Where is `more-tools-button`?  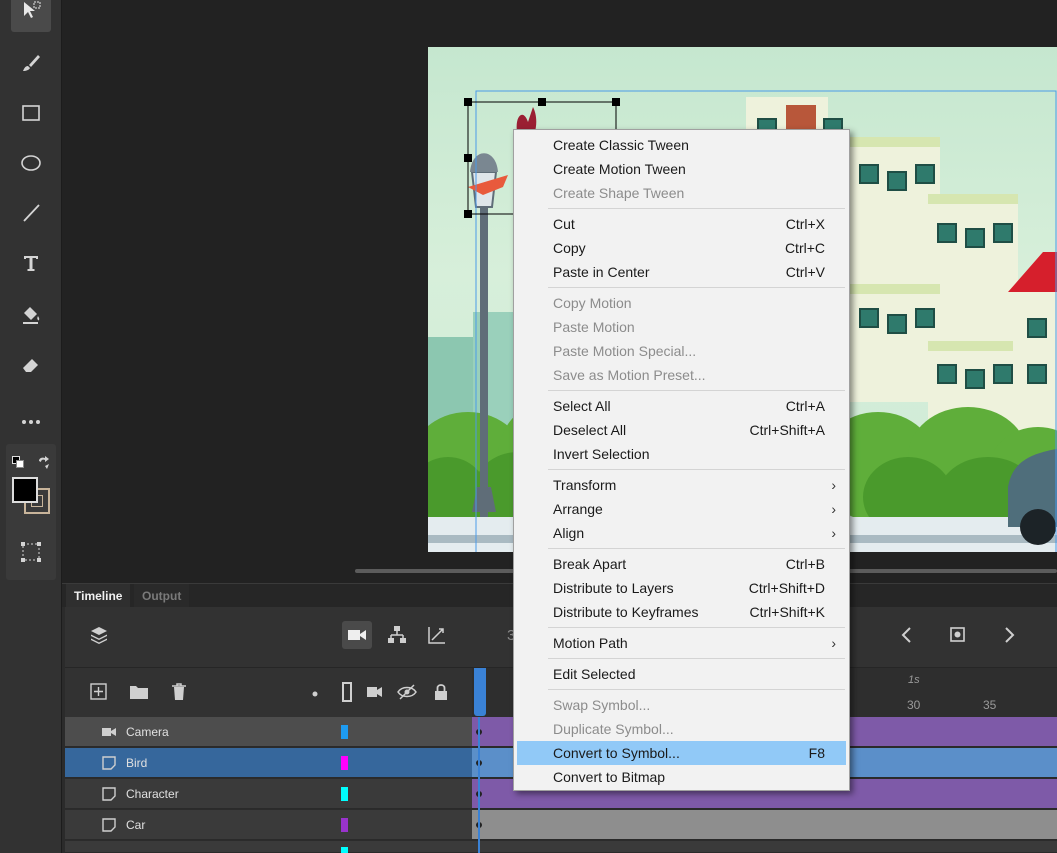 more-tools-button is located at coordinates (31, 424).